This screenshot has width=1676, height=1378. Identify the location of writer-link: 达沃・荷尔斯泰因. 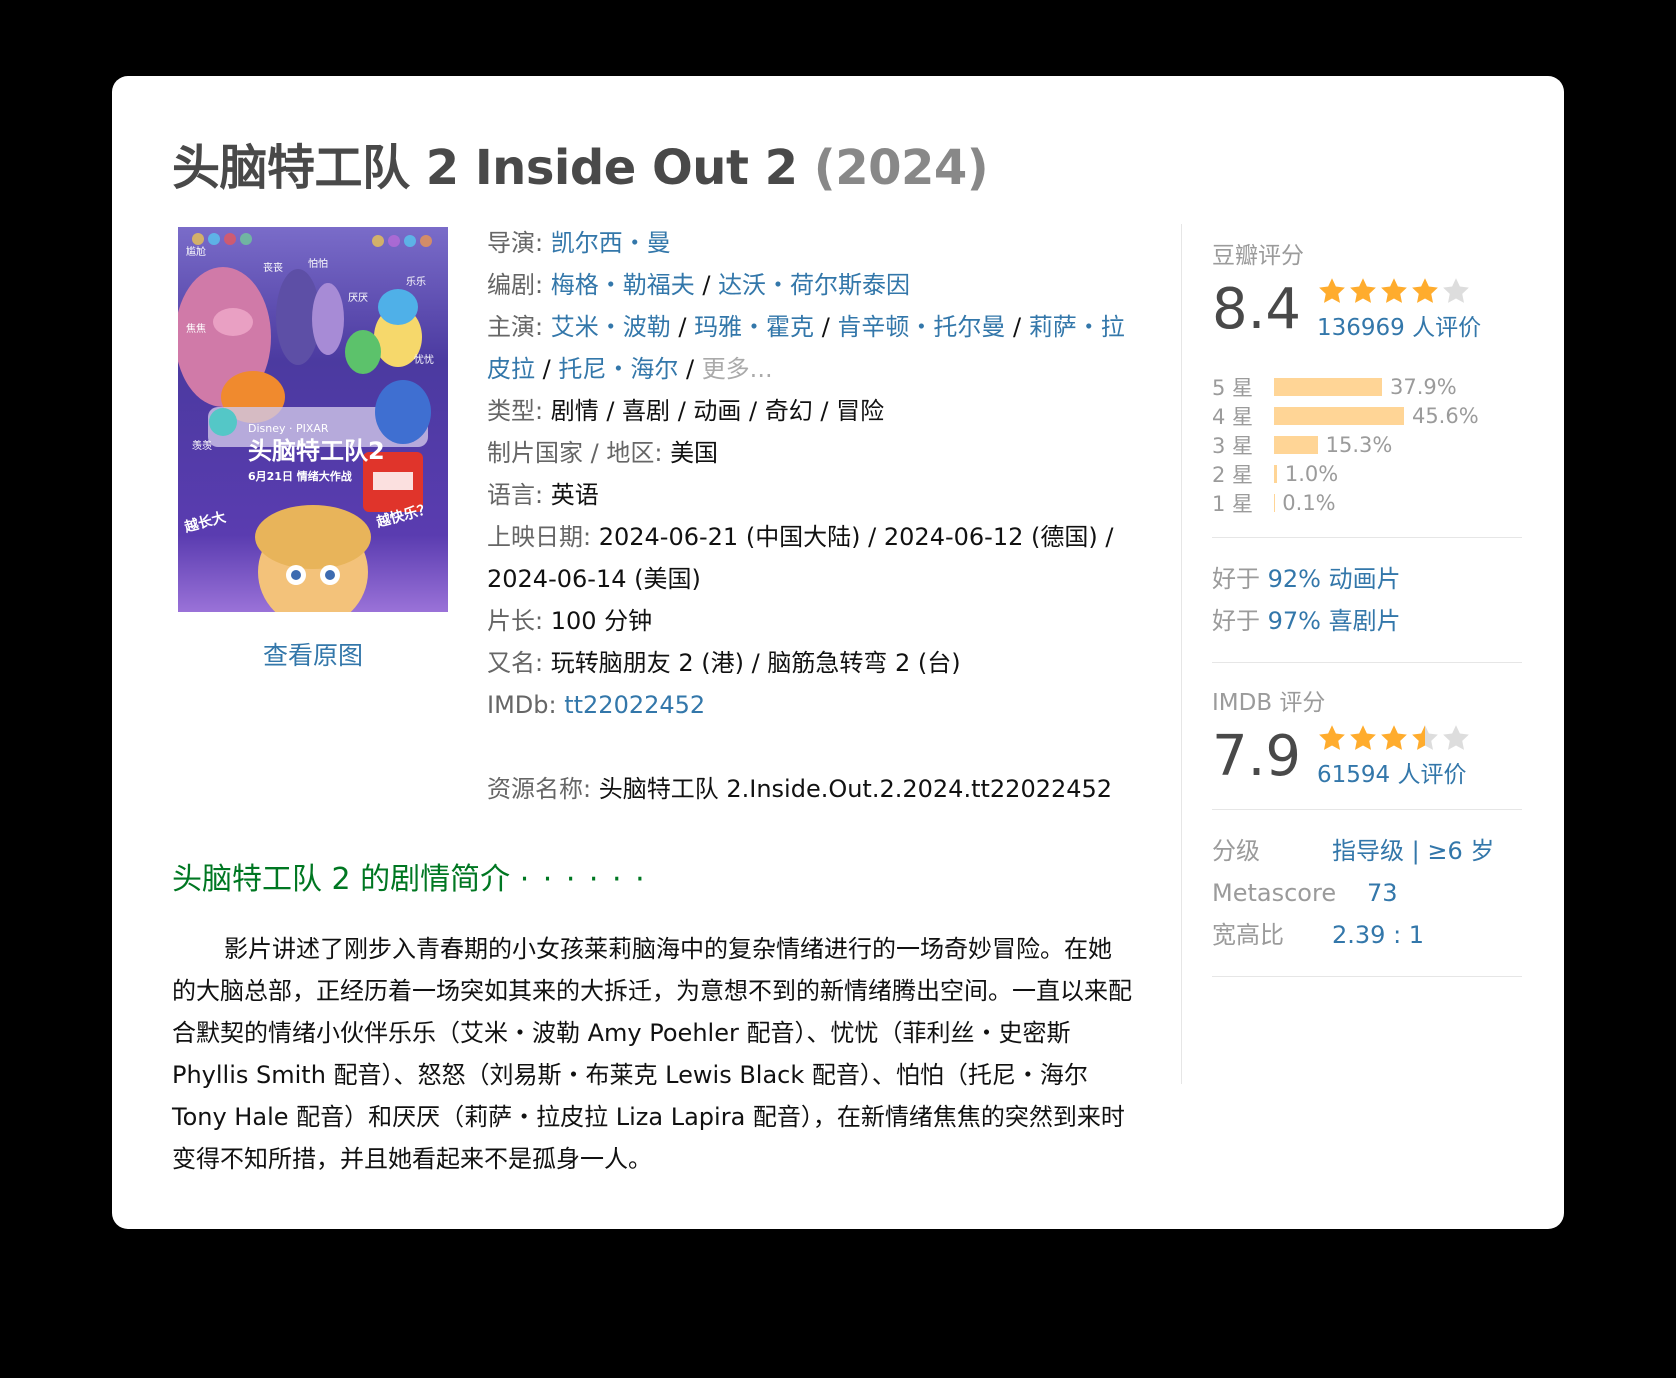
(814, 285).